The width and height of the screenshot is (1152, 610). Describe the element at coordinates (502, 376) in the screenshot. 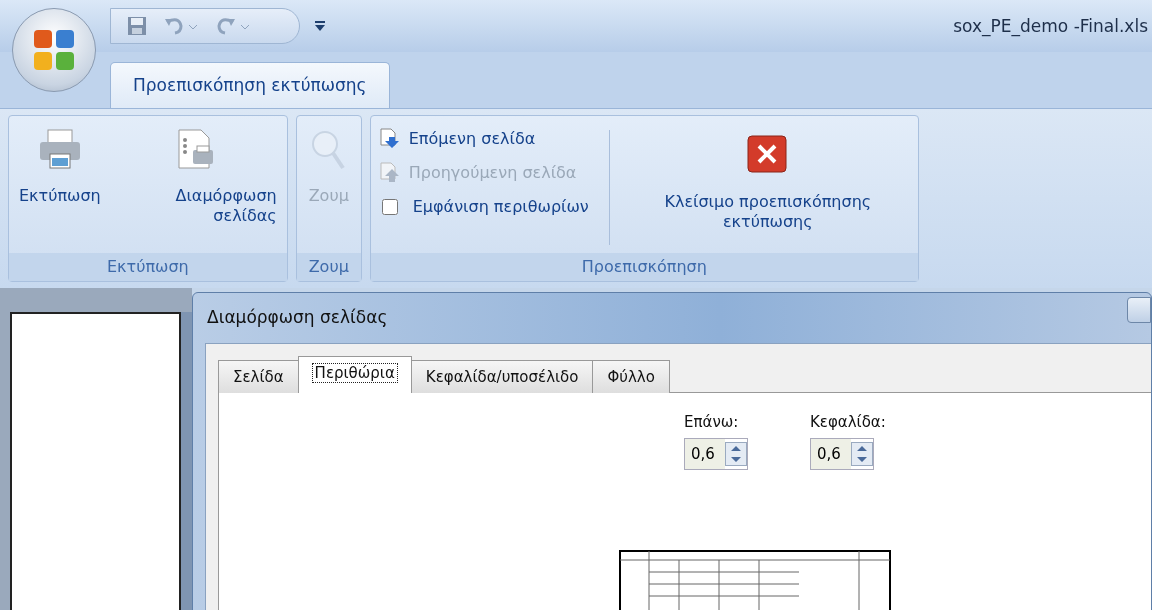

I see `dialog-tab: Κεφαλίδα/υποσέλιδο` at that location.